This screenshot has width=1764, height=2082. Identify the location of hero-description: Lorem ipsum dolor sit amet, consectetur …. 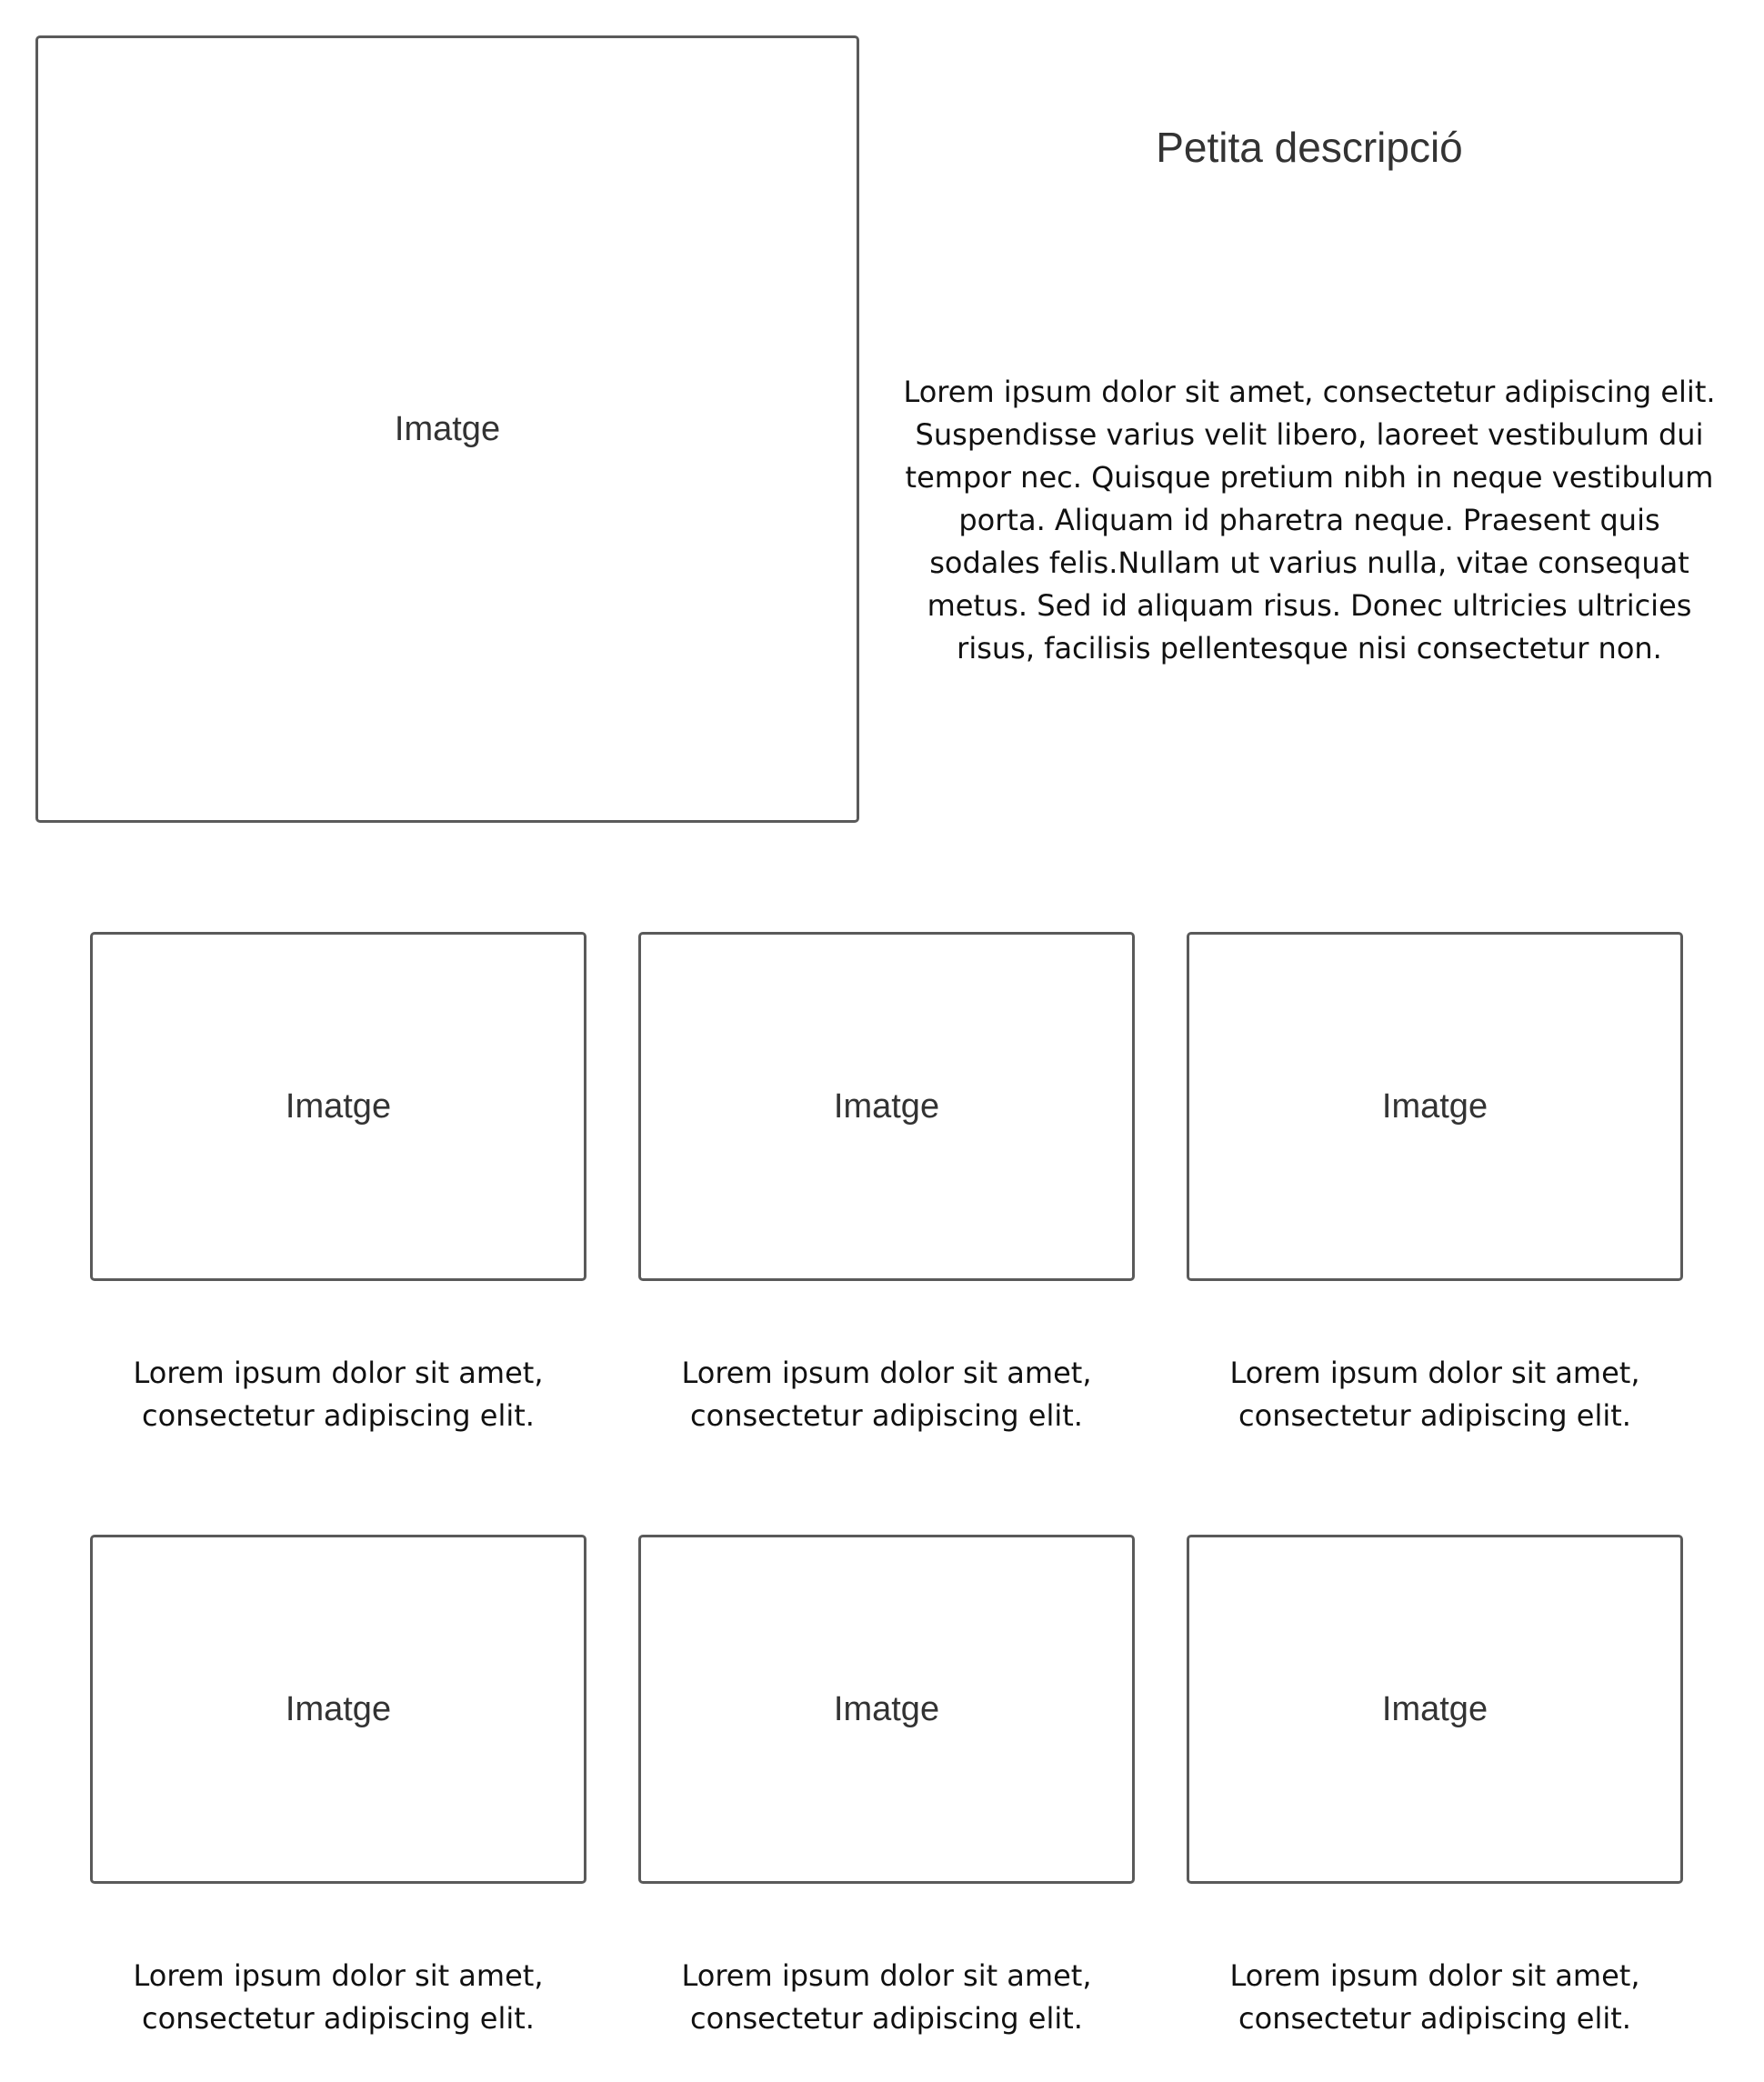
(1309, 520).